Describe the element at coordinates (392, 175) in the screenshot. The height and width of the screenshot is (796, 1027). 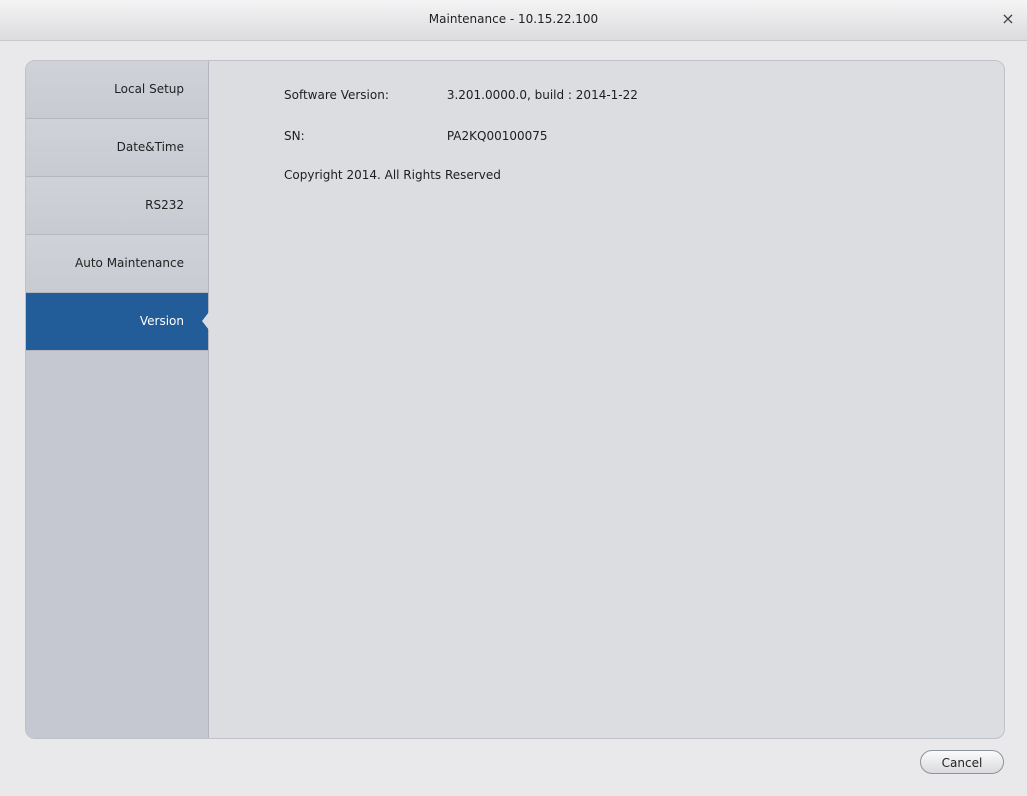
I see `copyright-text: Copyright 2014. All Rights Reserved` at that location.